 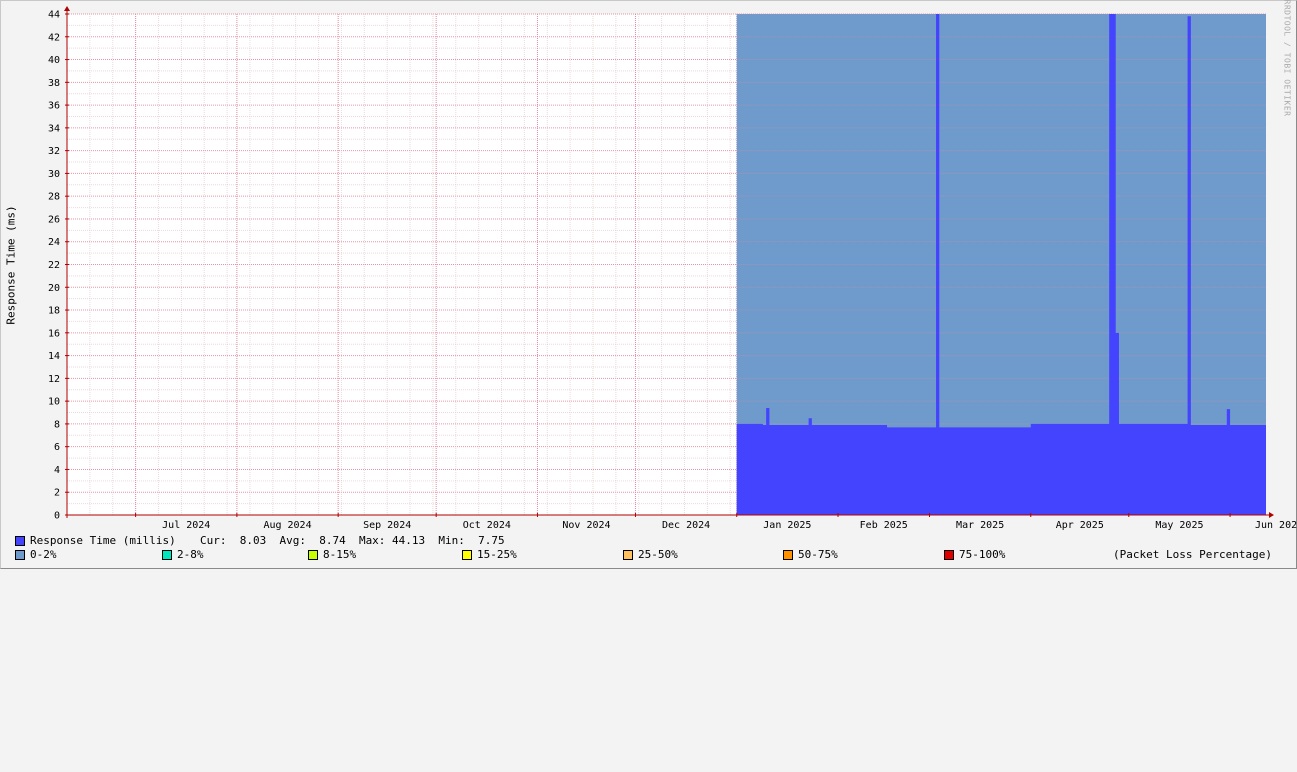 What do you see at coordinates (787, 525) in the screenshot?
I see `x-tick-label: Jan 2025` at bounding box center [787, 525].